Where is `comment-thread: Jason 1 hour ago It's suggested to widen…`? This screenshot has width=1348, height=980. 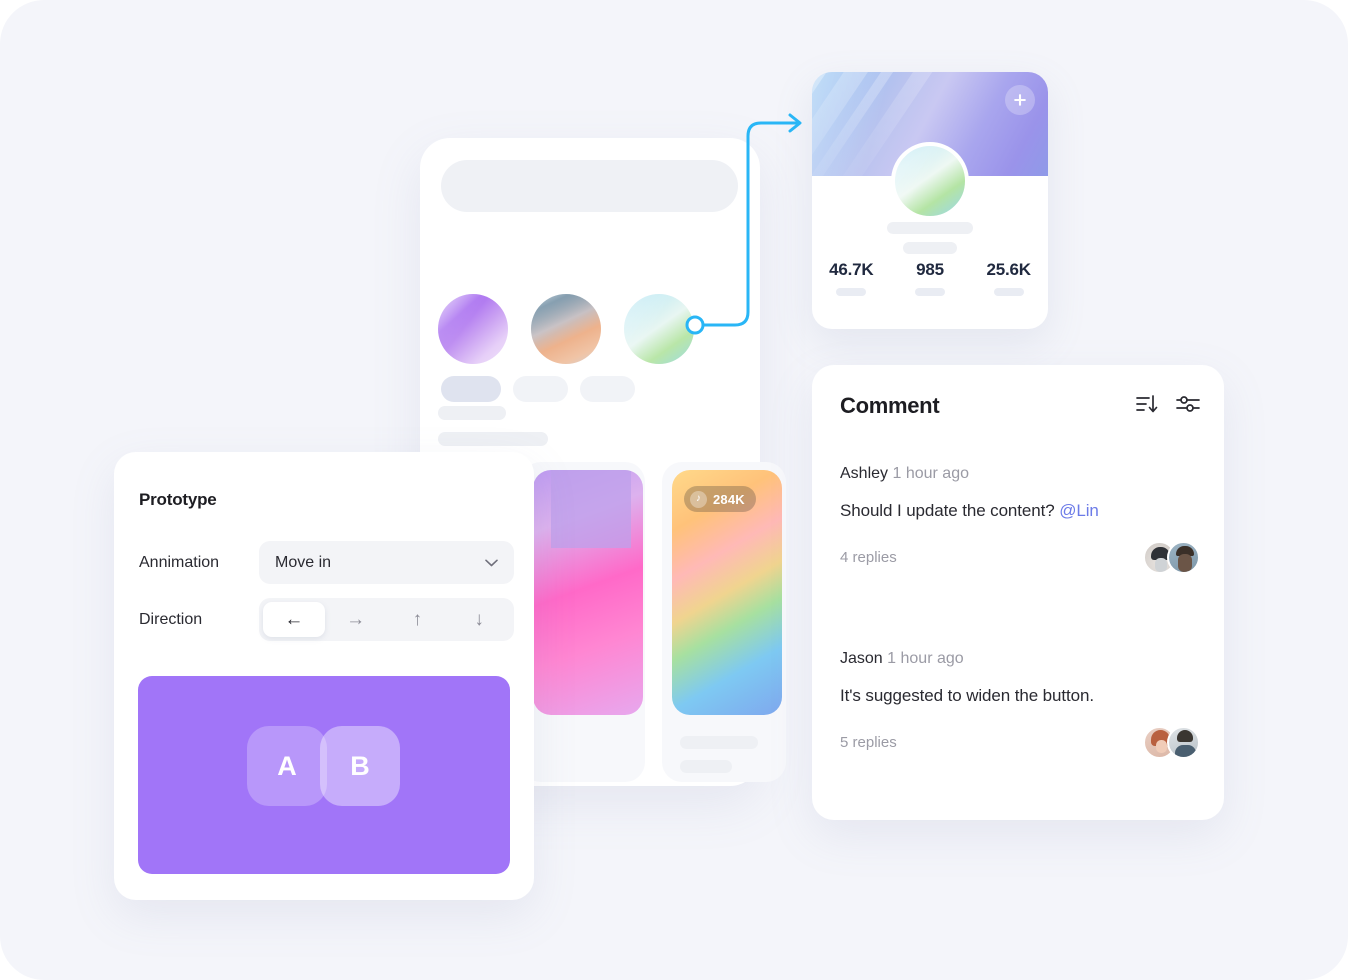
comment-thread: Jason 1 hour ago It's suggested to widen… is located at coordinates (1020, 704).